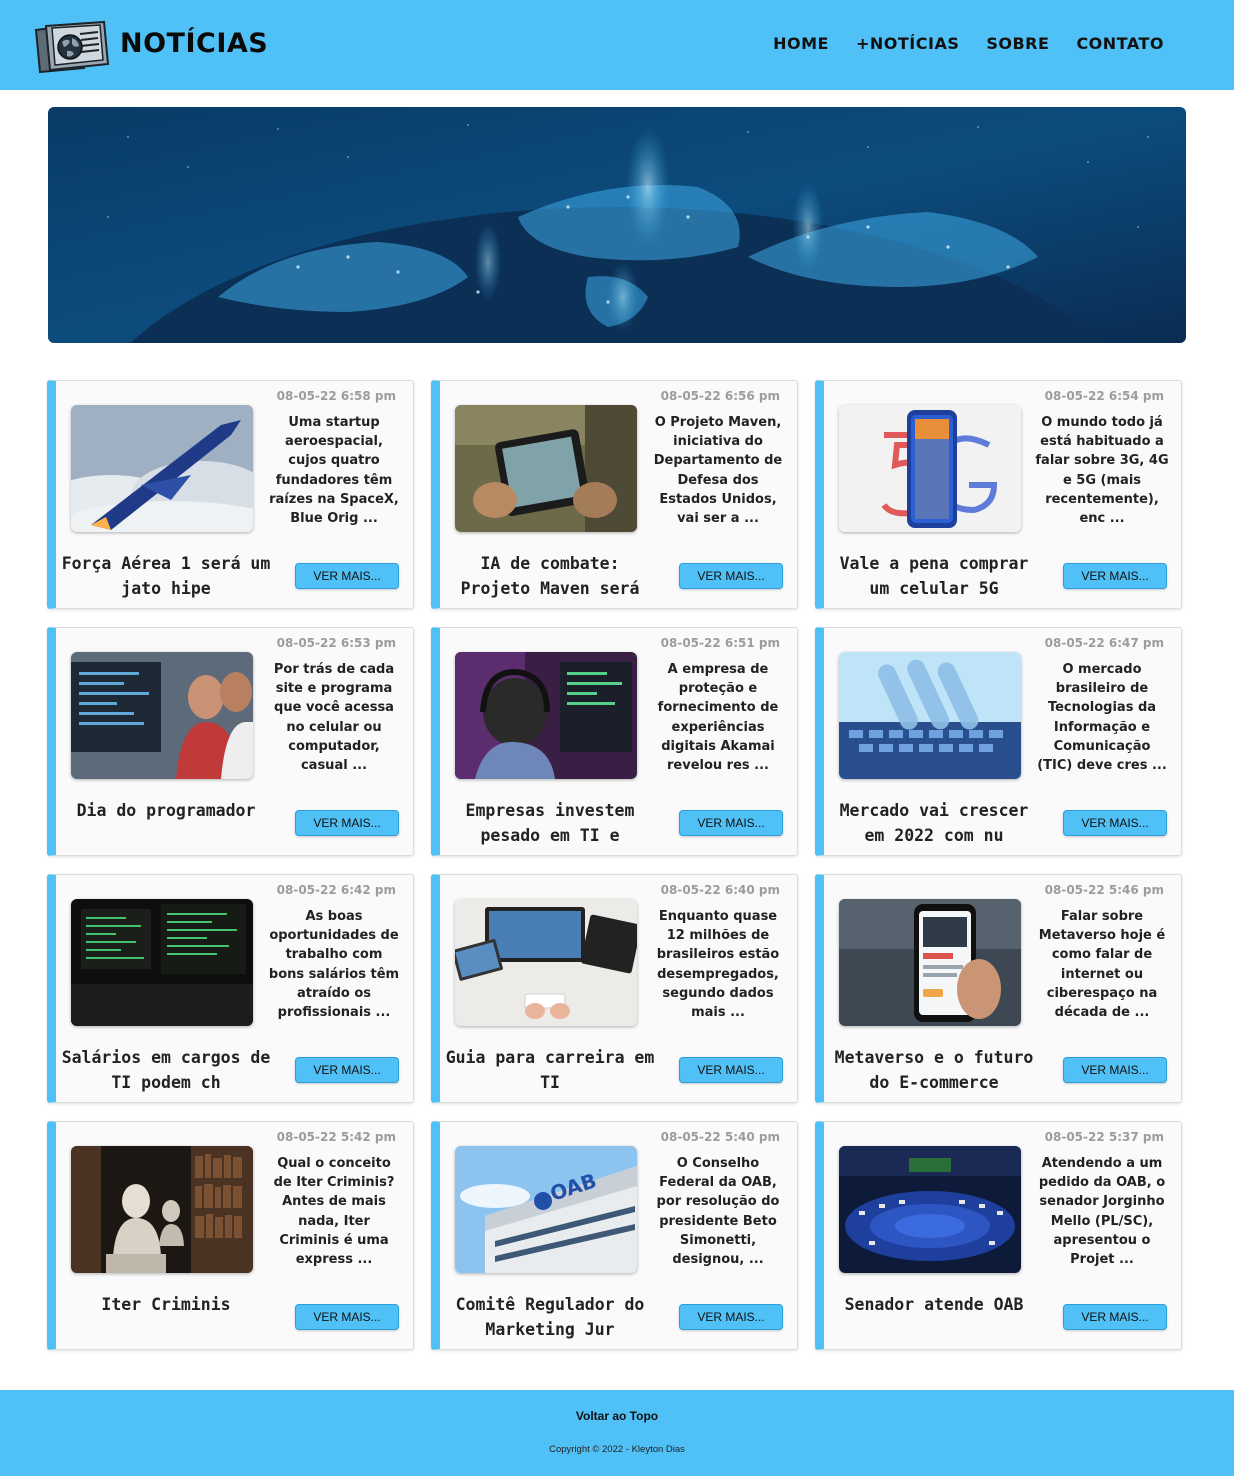  I want to click on news-date: 08-05-22 6:56 pm, so click(720, 396).